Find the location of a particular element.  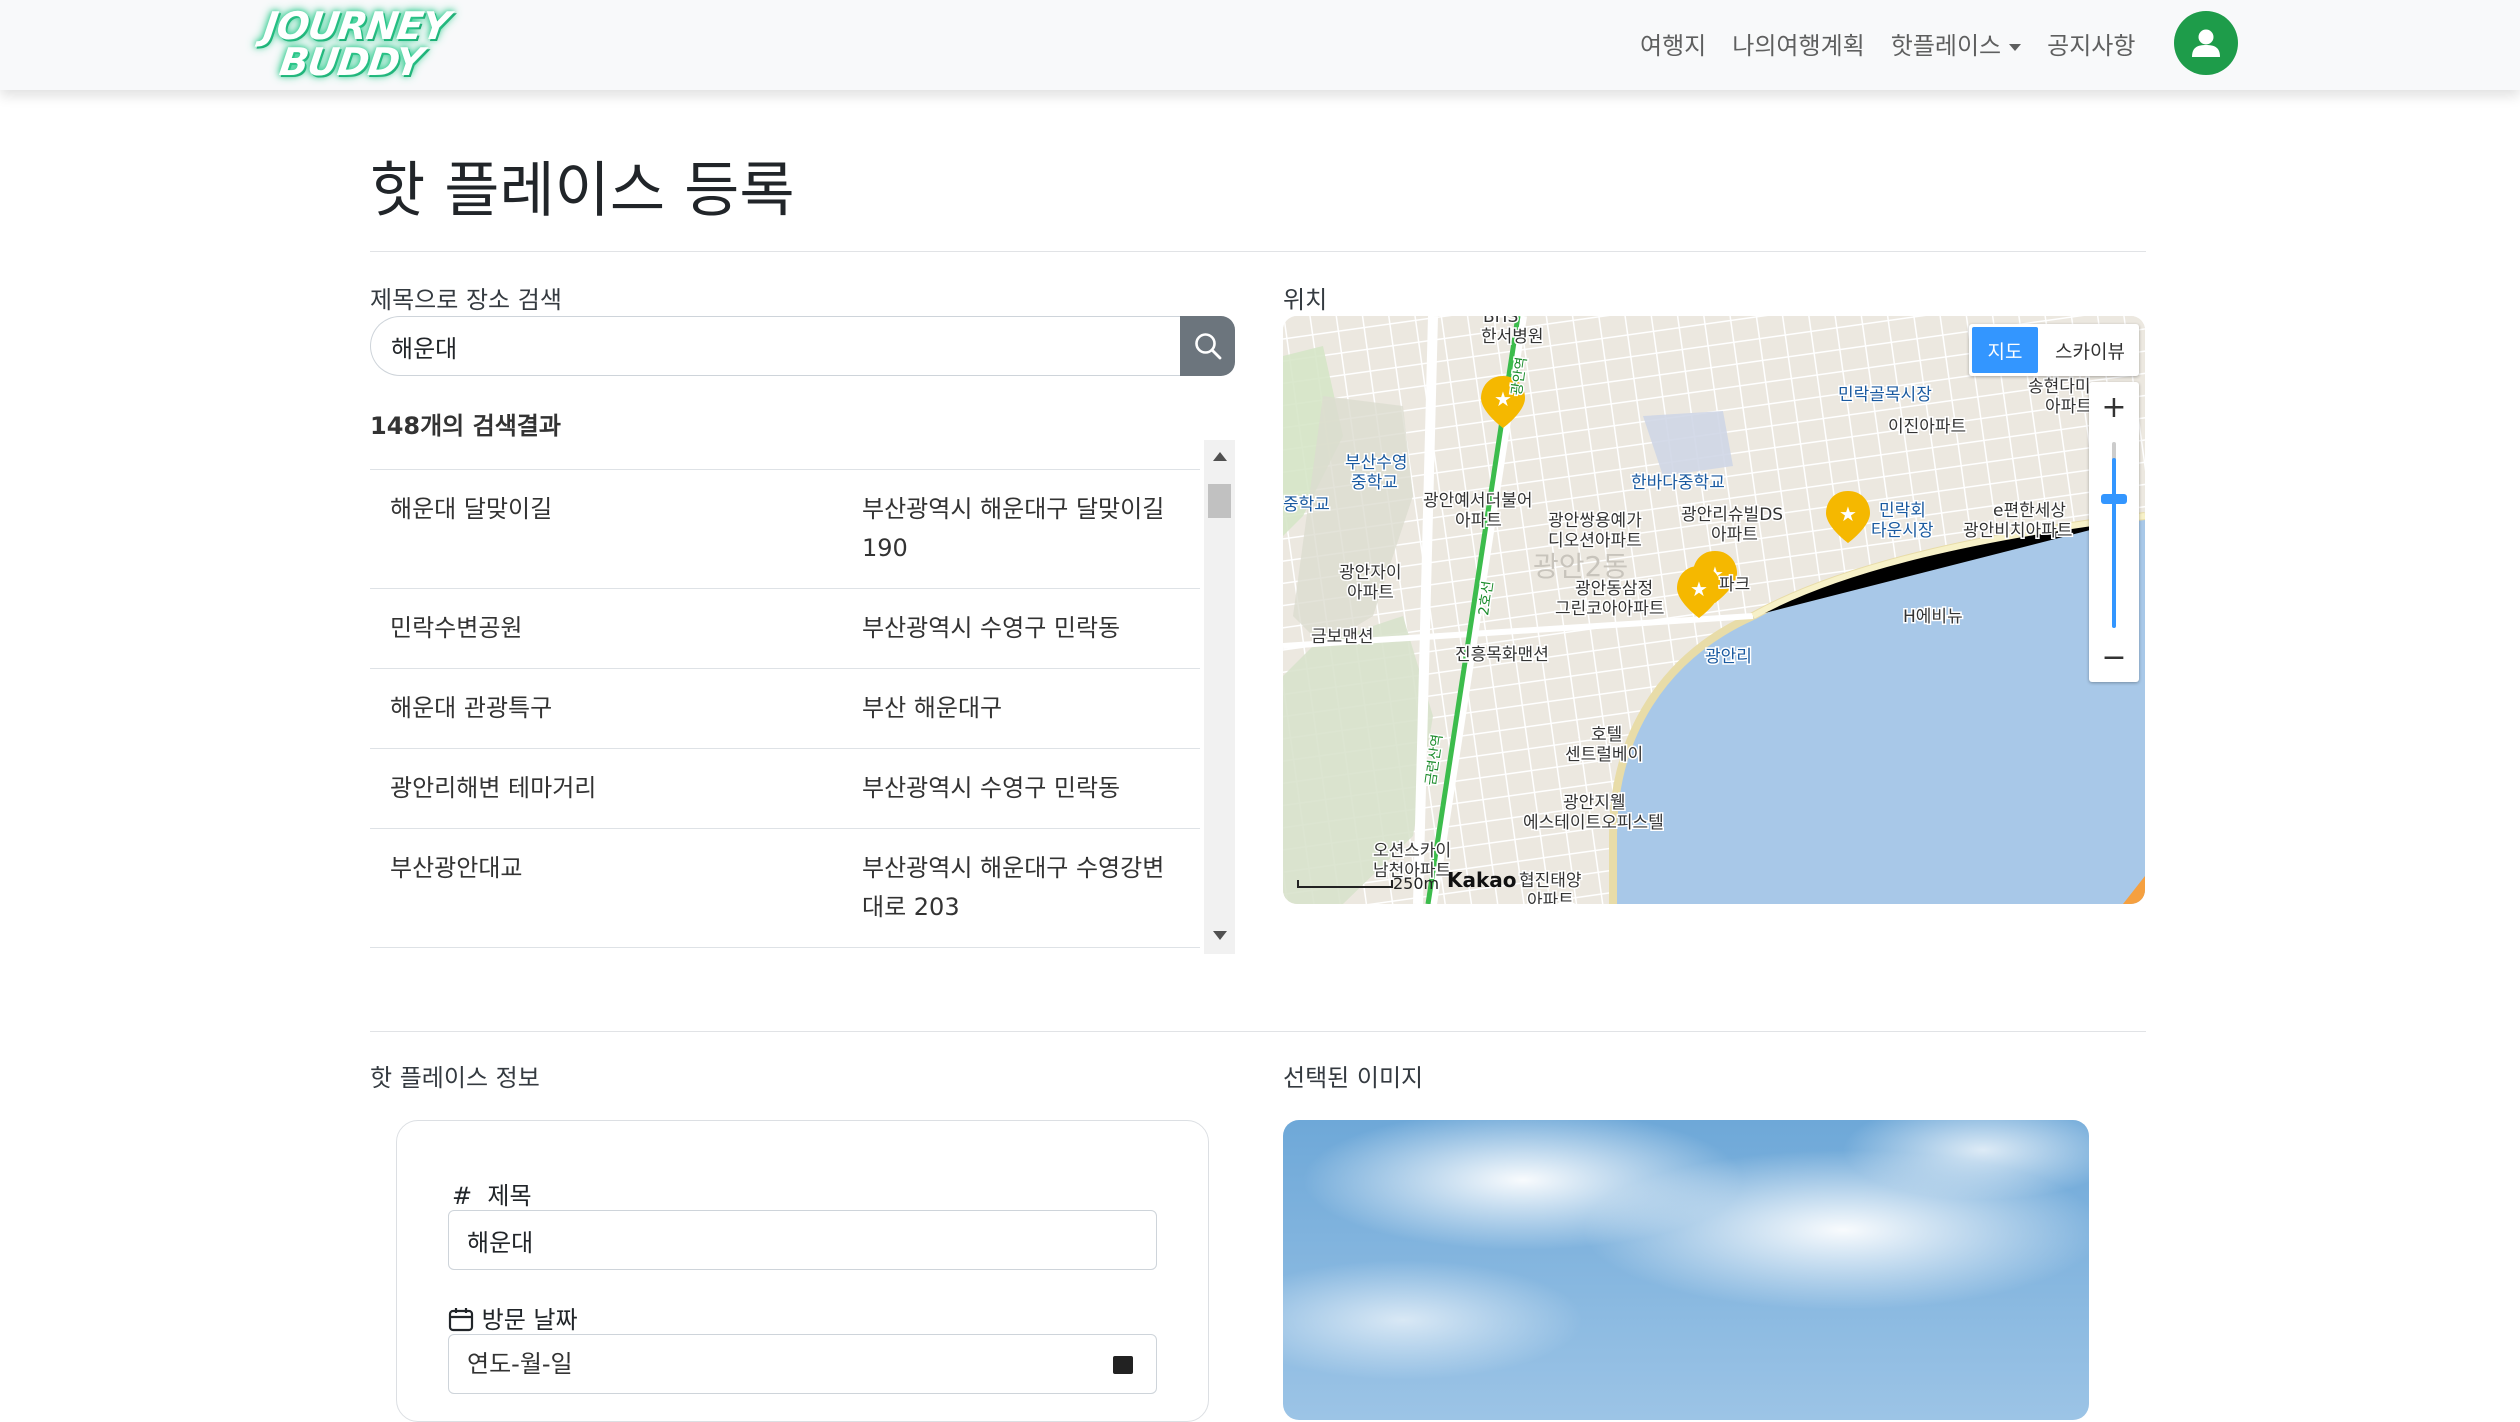

svg-text: 파크 is located at coordinates (1734, 585).